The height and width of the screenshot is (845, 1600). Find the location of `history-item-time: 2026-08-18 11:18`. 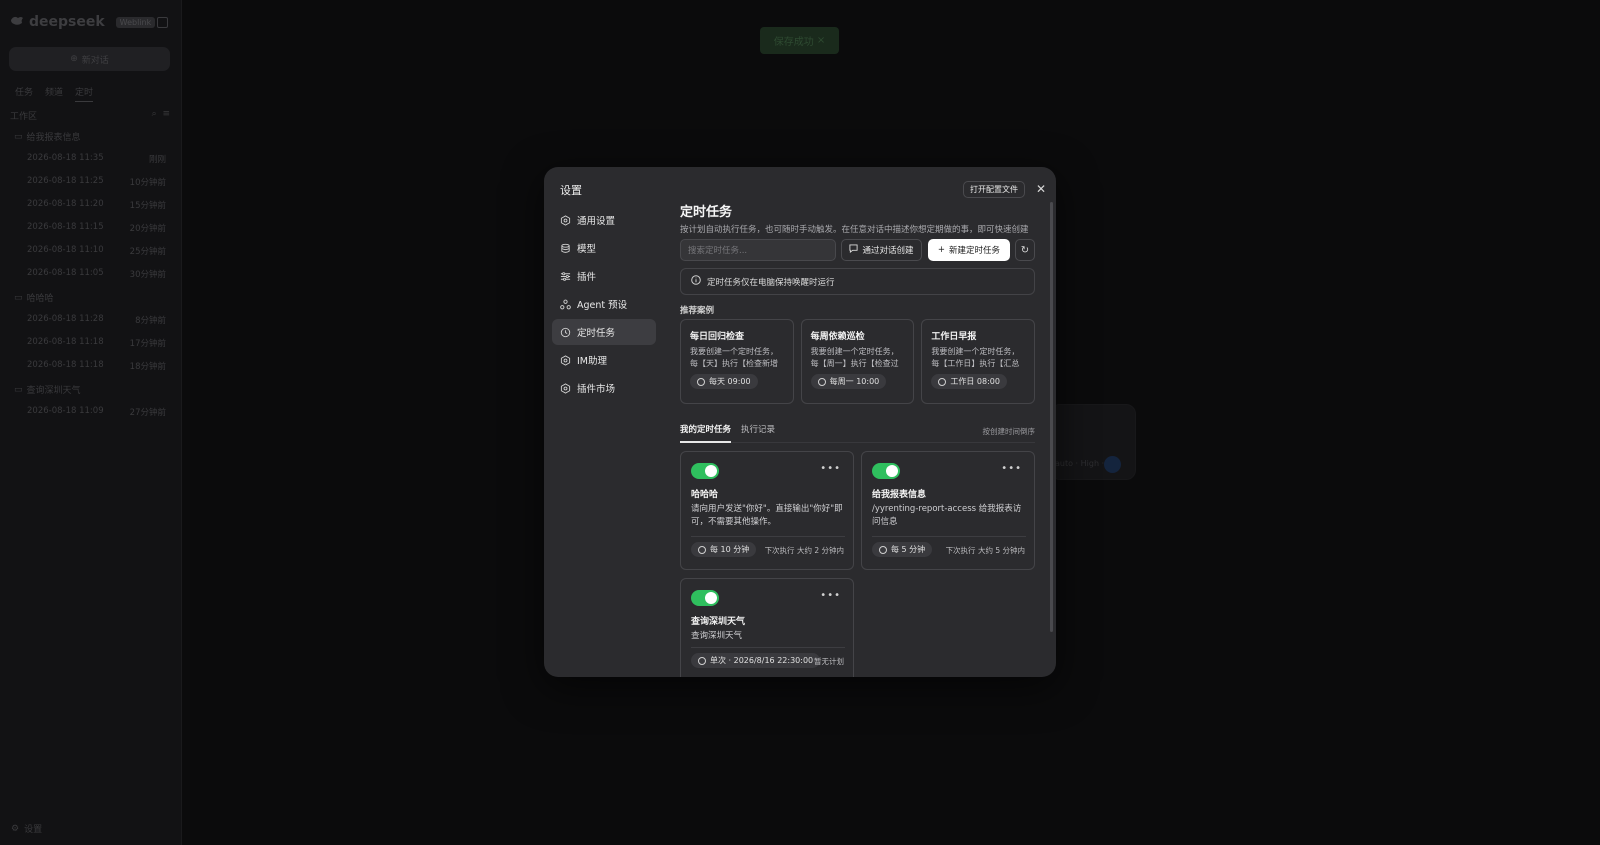

history-item-time: 2026-08-18 11:18 is located at coordinates (65, 342).